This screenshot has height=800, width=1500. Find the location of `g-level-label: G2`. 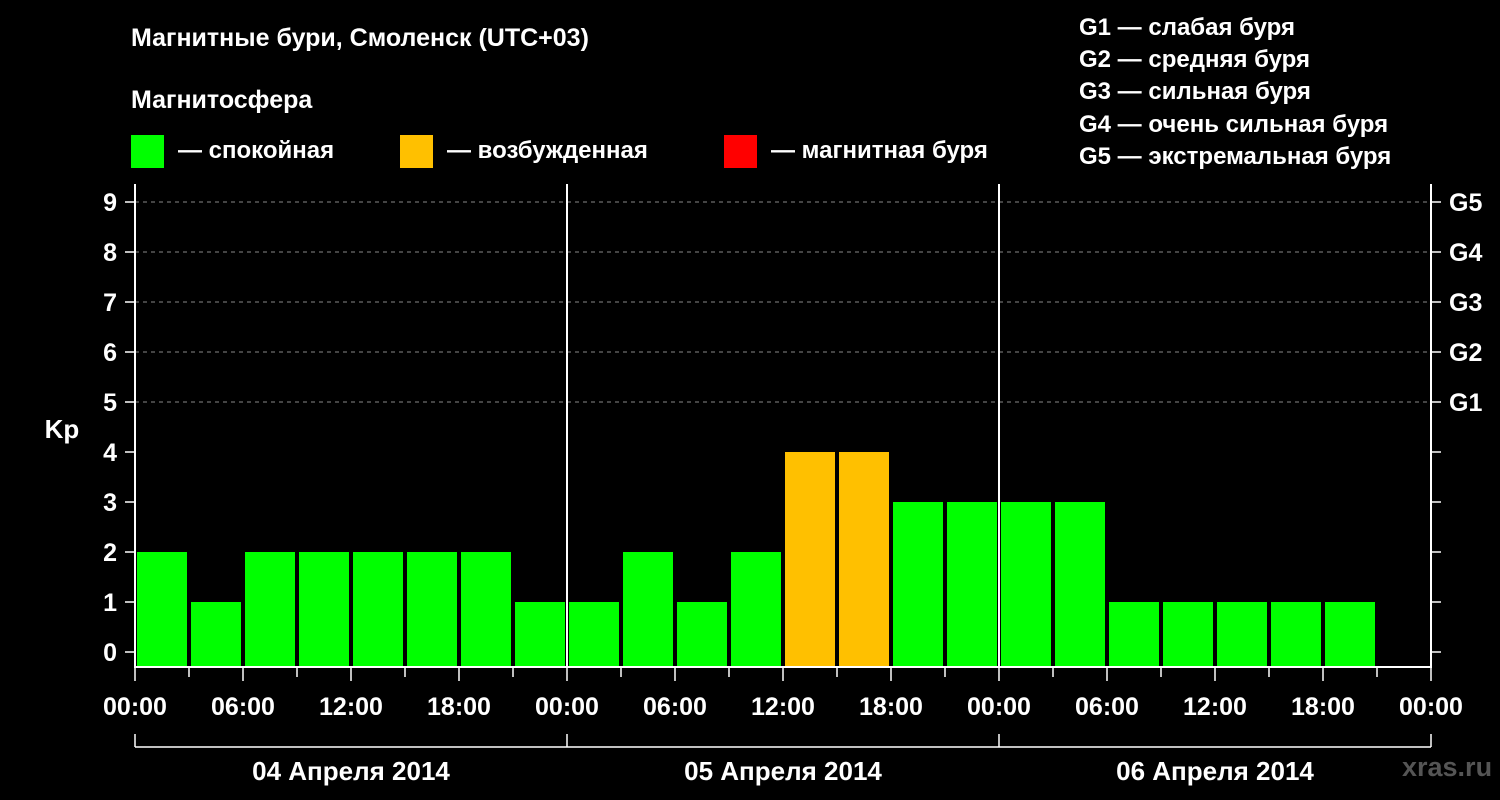

g-level-label: G2 is located at coordinates (1465, 353).